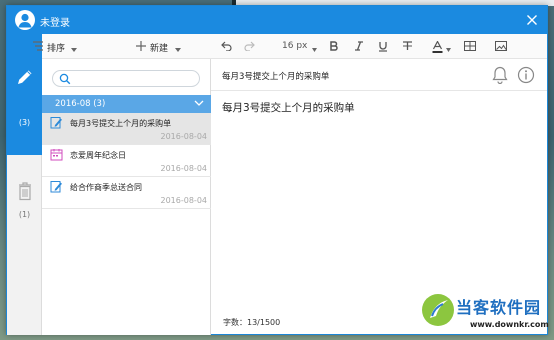 This screenshot has width=554, height=340. Describe the element at coordinates (199, 105) in the screenshot. I see `chevron-down-icon` at that location.